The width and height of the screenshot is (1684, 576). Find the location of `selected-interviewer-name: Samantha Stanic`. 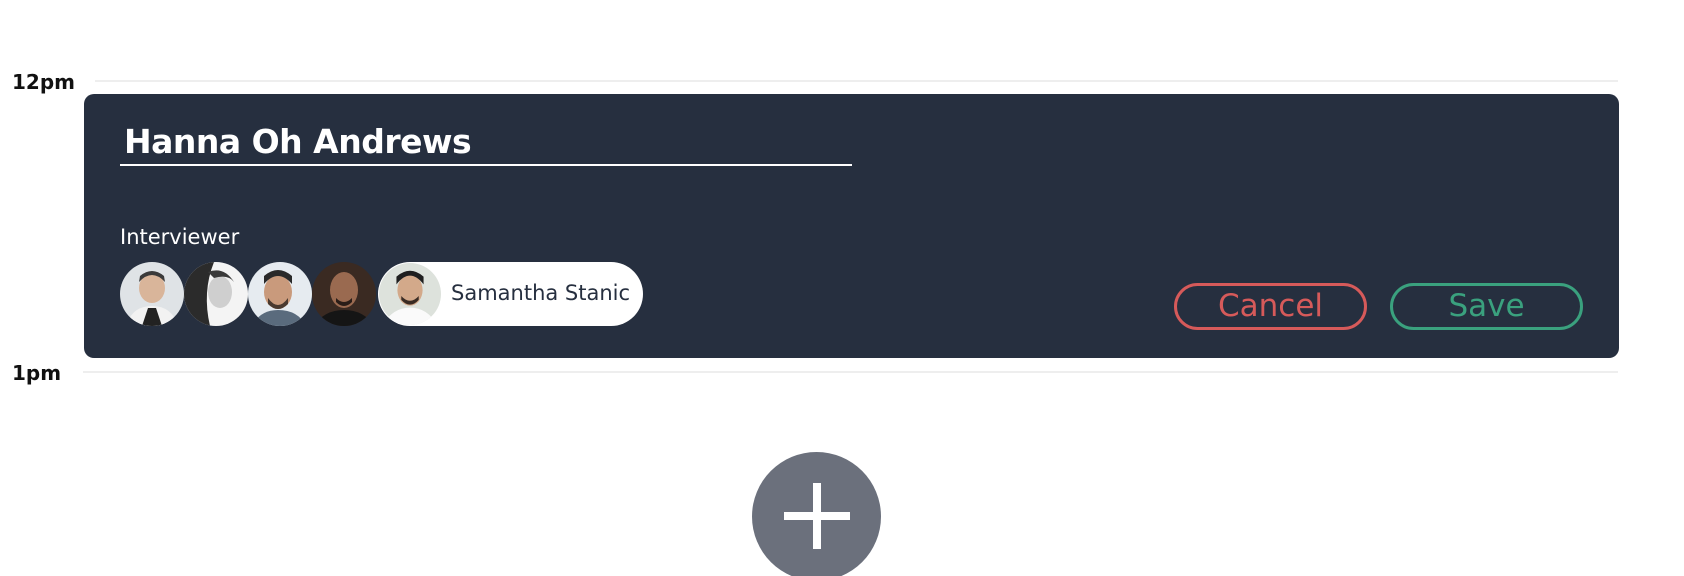

selected-interviewer-name: Samantha Stanic is located at coordinates (541, 293).